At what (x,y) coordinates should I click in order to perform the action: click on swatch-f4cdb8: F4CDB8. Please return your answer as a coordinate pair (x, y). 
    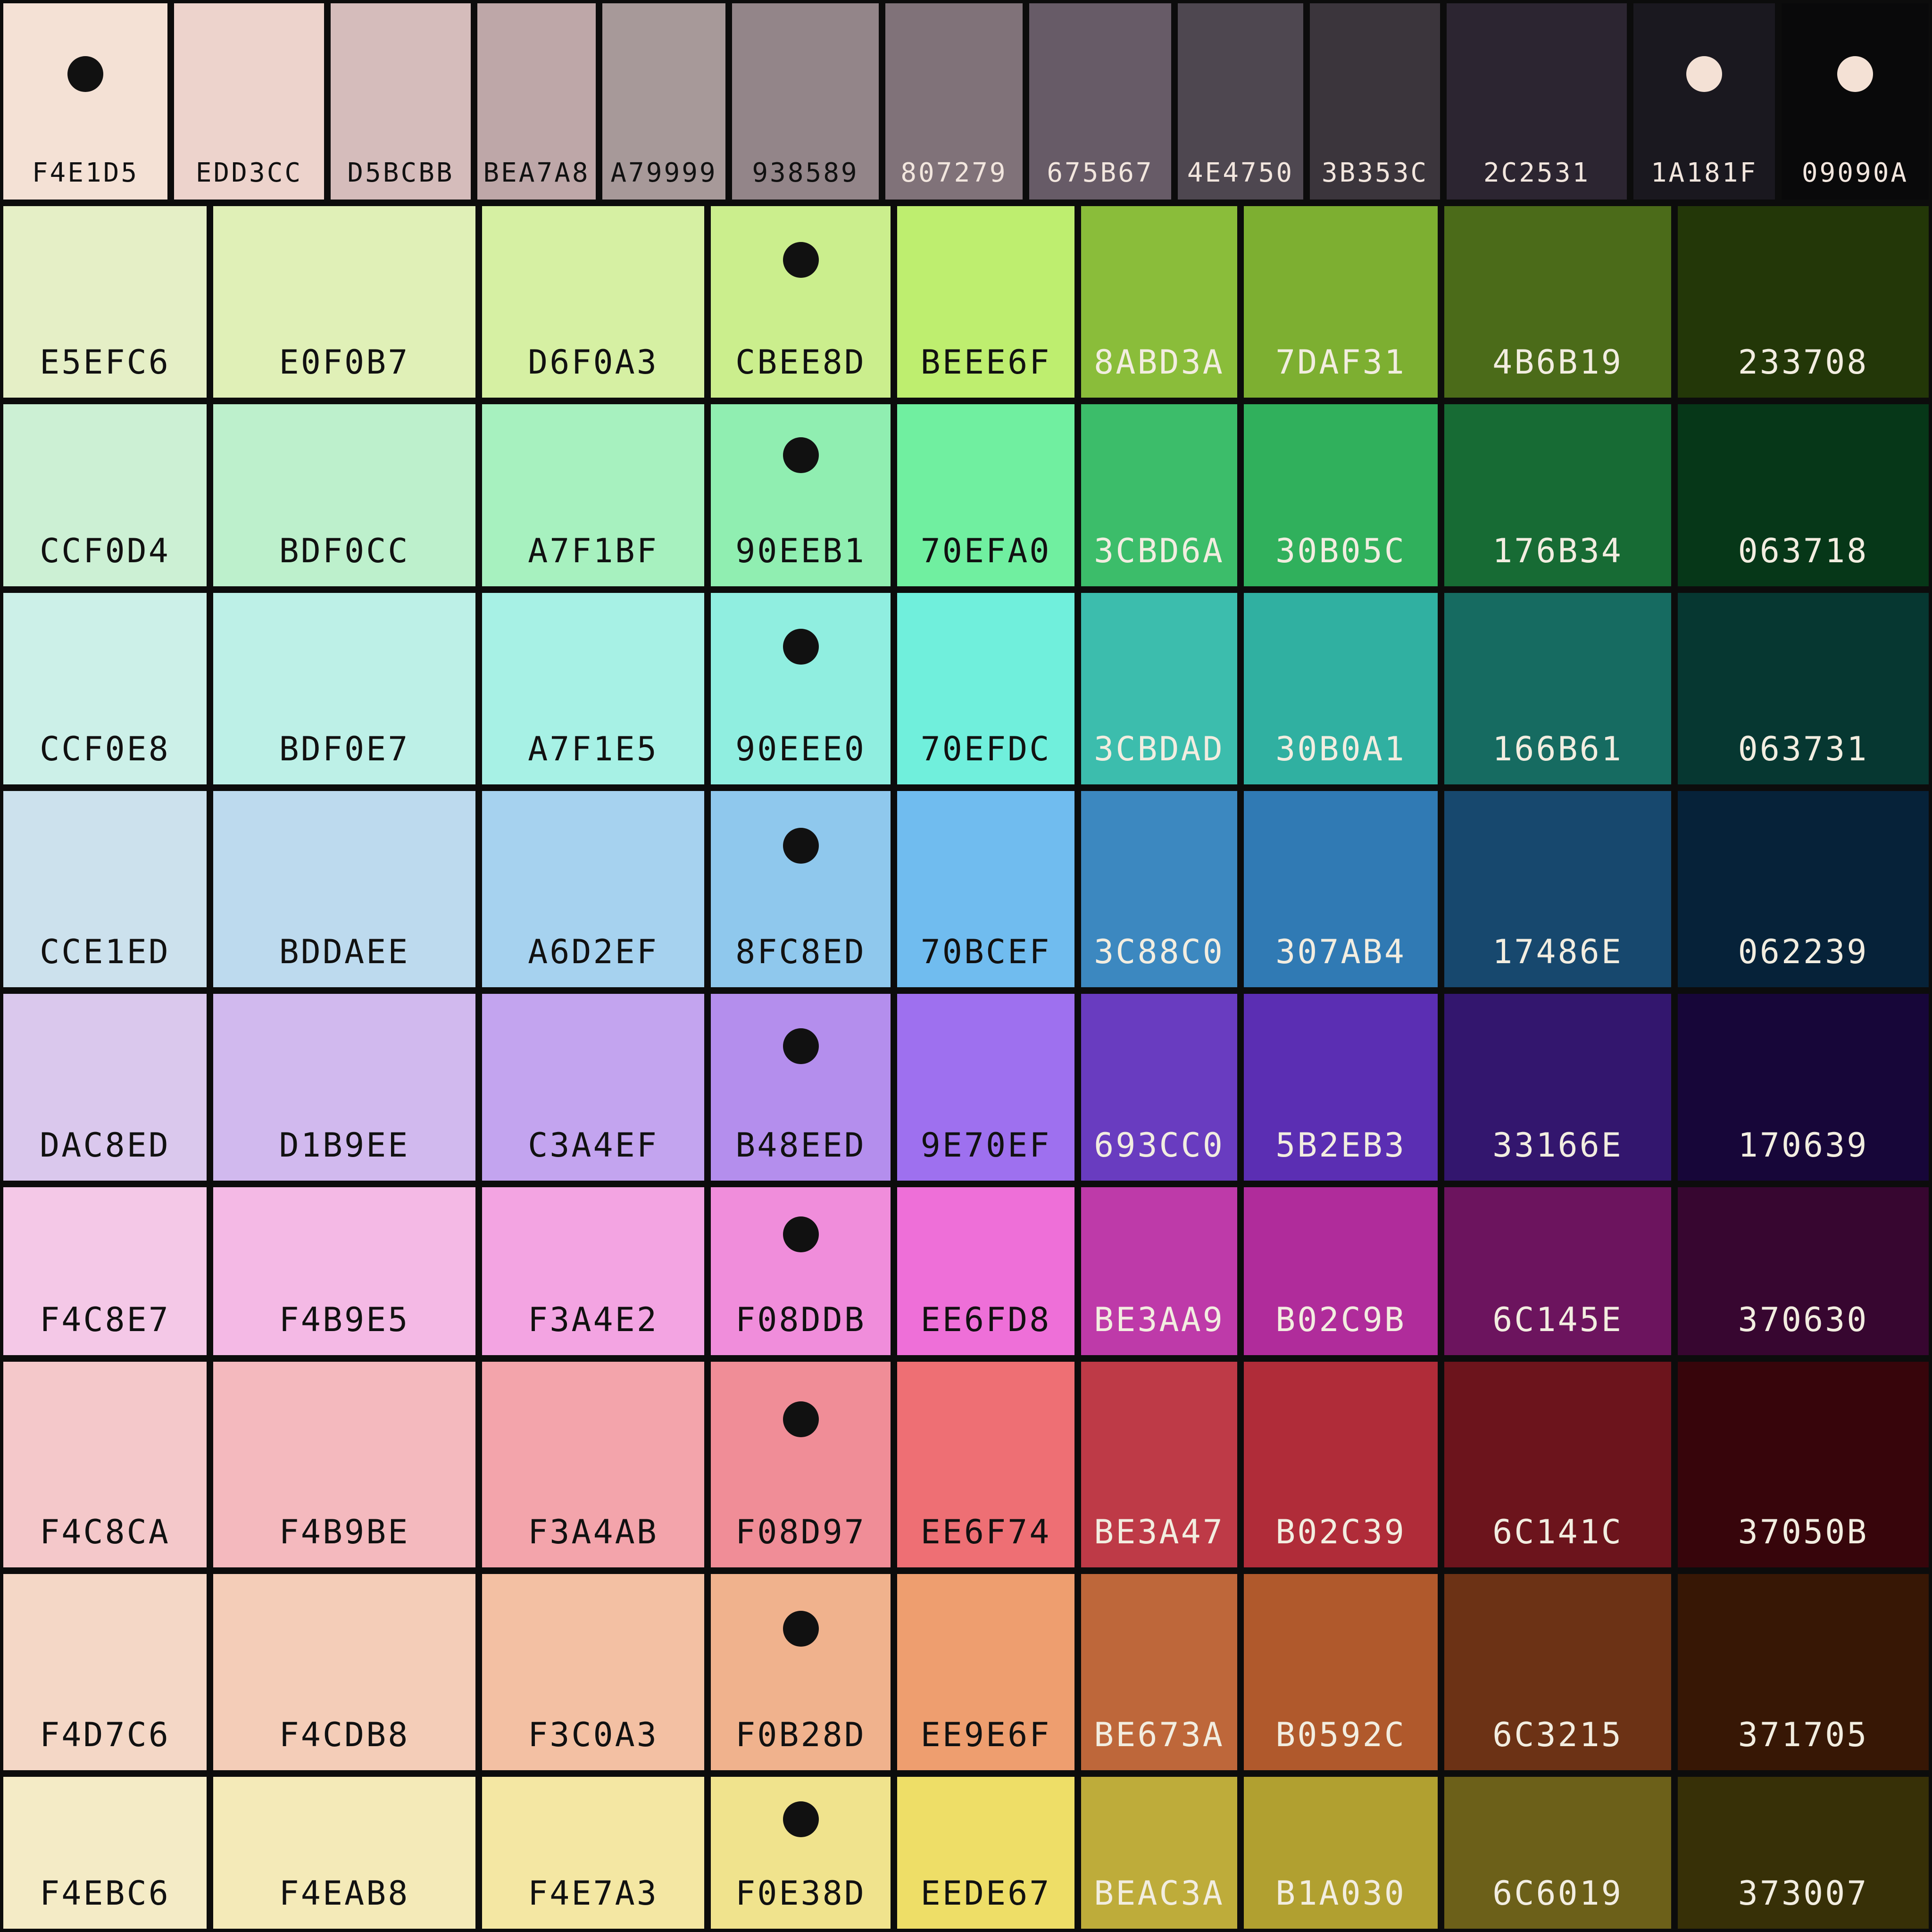
    Looking at the image, I should click on (345, 1672).